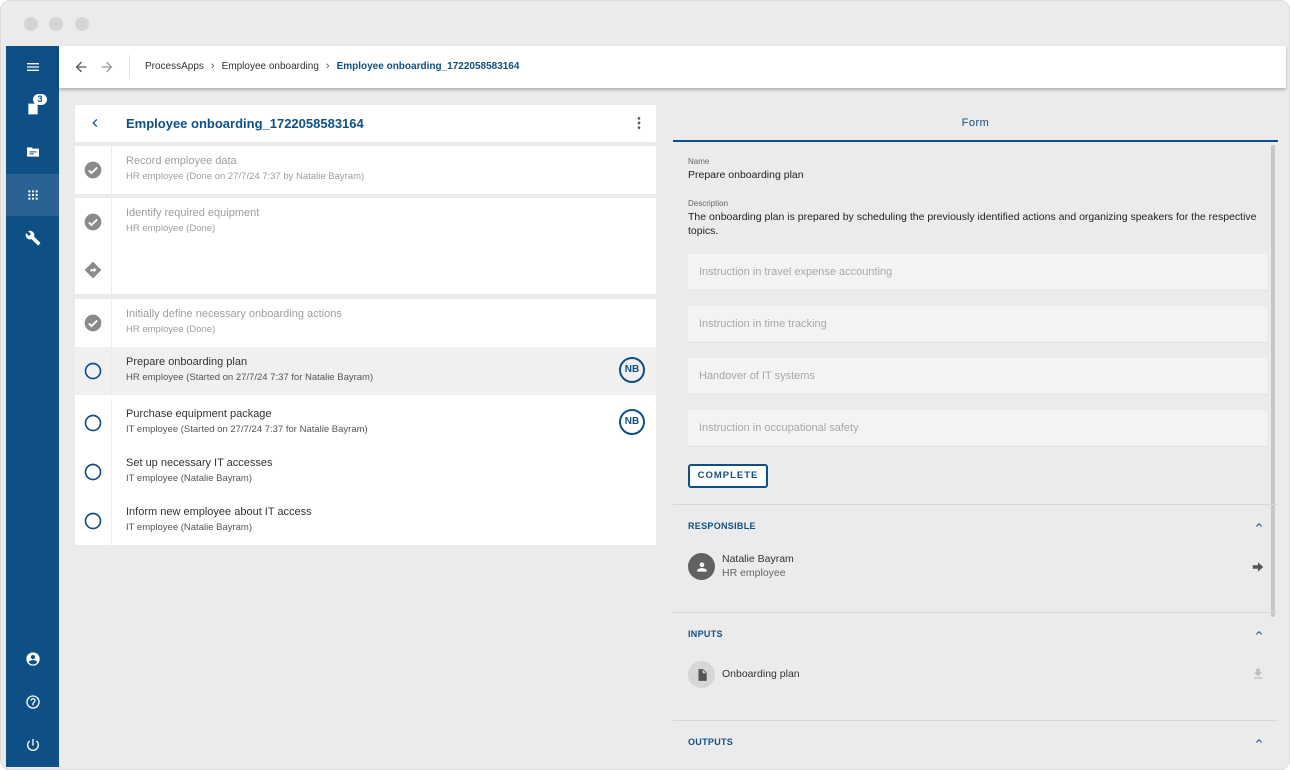 This screenshot has height=770, width=1290. Describe the element at coordinates (975, 123) in the screenshot. I see `tab-form: Form` at that location.